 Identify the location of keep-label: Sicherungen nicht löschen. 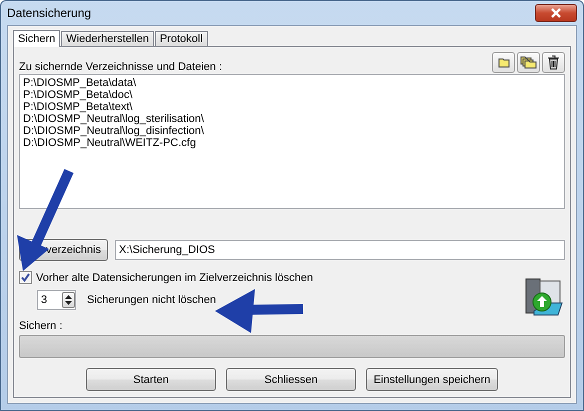
(151, 300).